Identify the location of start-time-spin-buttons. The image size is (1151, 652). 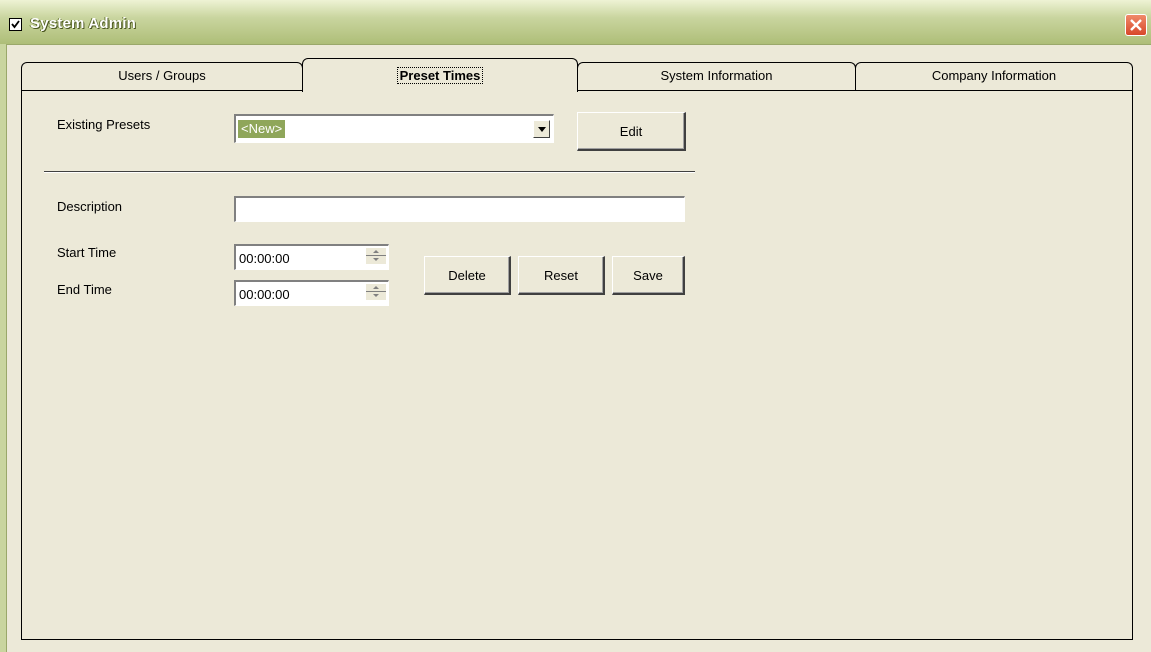
(376, 256).